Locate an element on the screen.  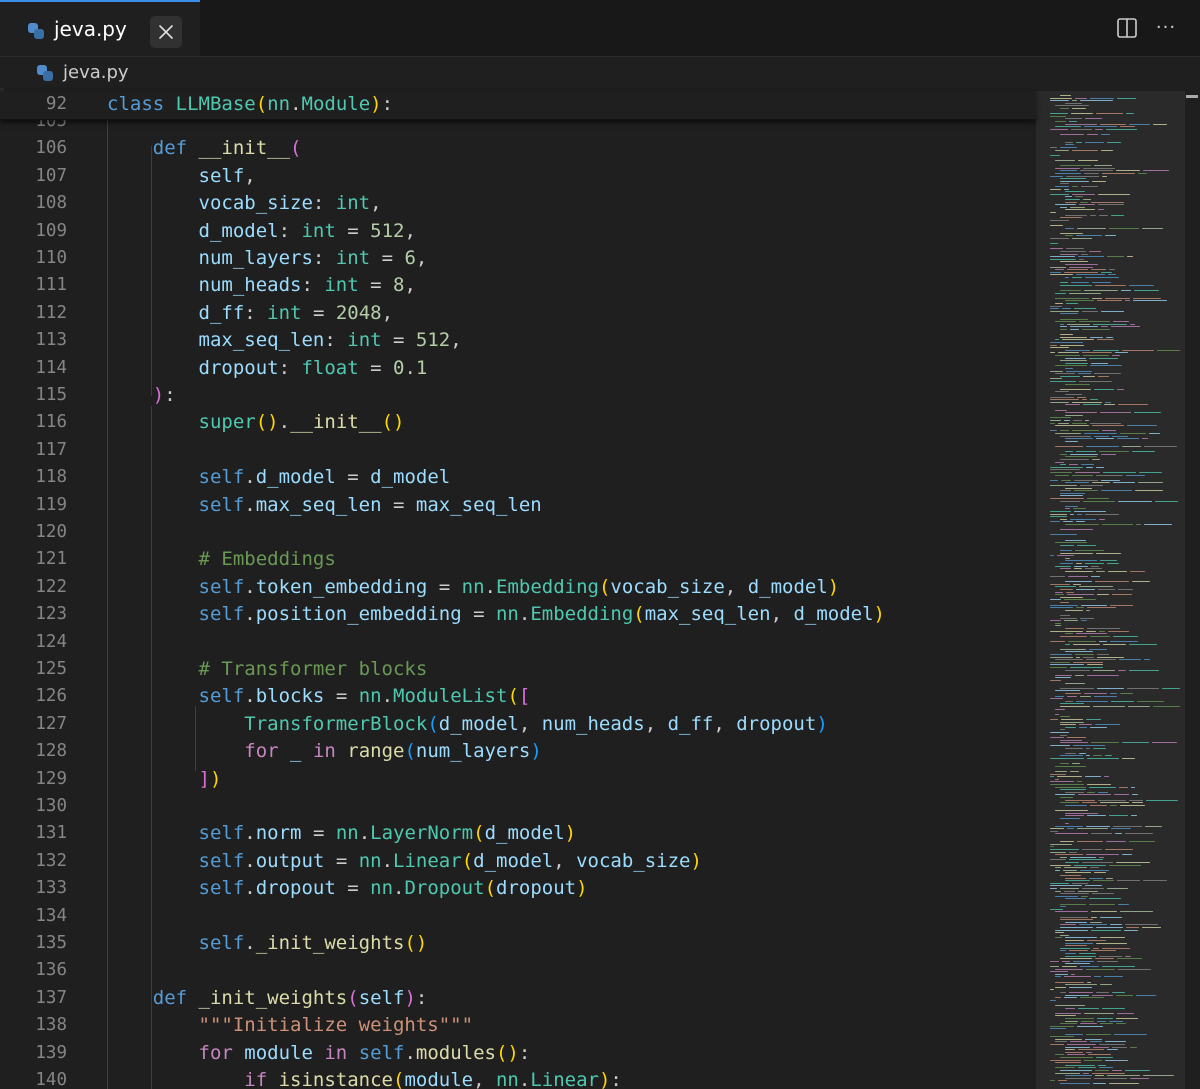
more-actions-button: ··· is located at coordinates (1166, 28).